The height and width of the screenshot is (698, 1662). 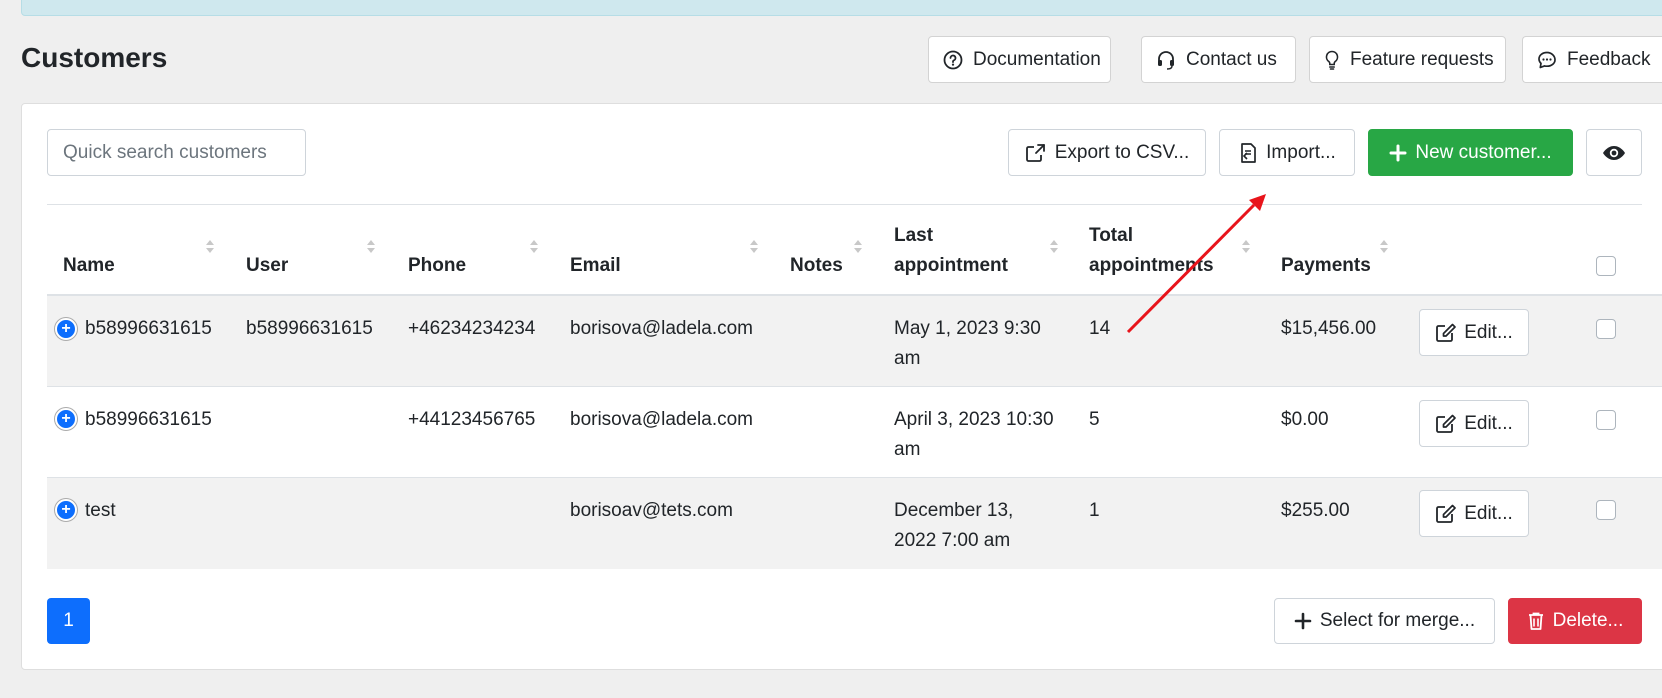 I want to click on documentation-button: Documentation, so click(x=1019, y=59).